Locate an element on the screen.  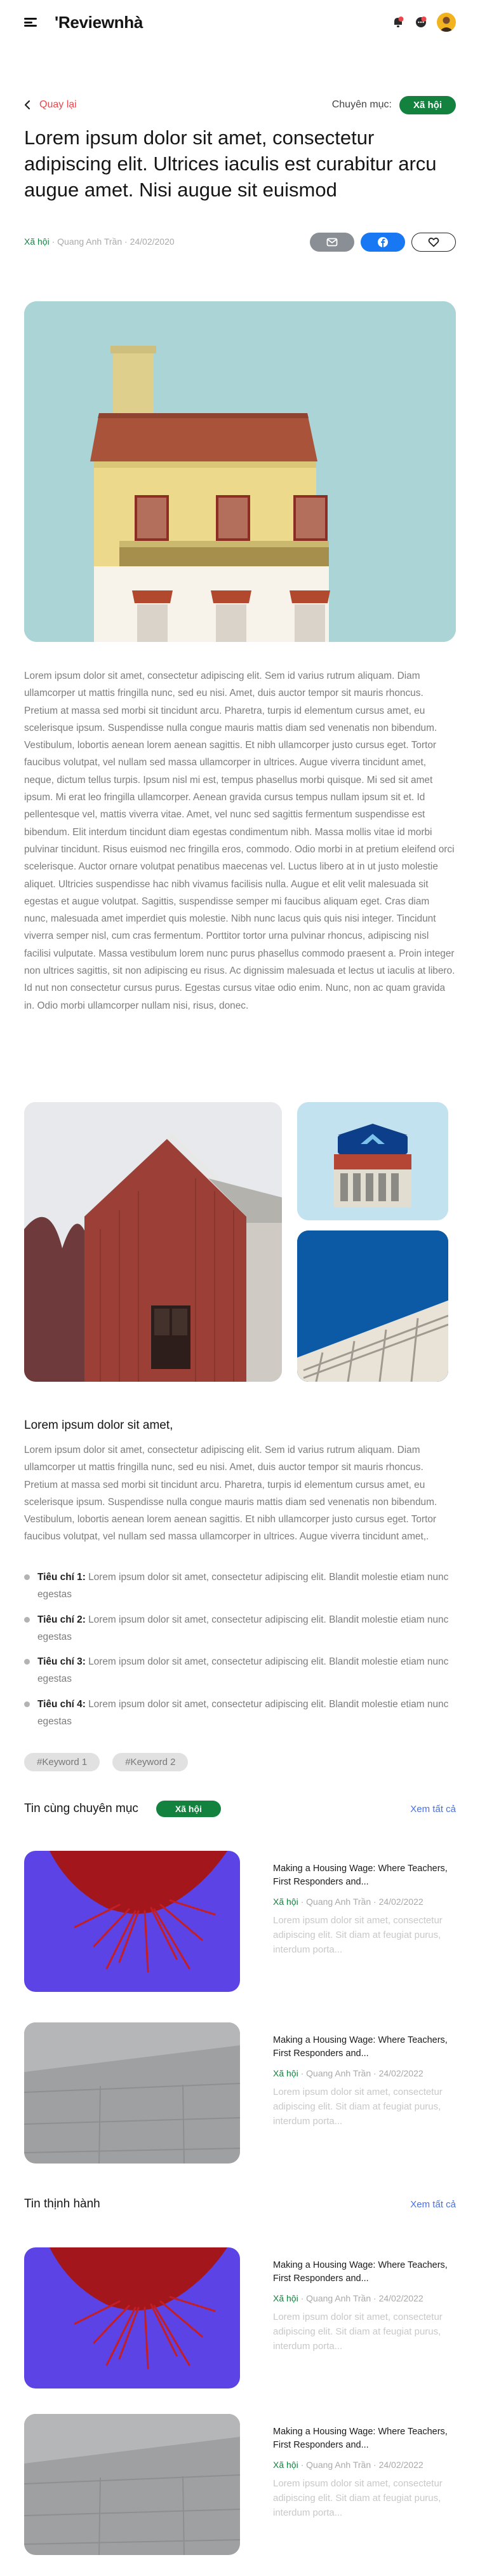
criteria-label: Tiêu chí 1: is located at coordinates (61, 1577).